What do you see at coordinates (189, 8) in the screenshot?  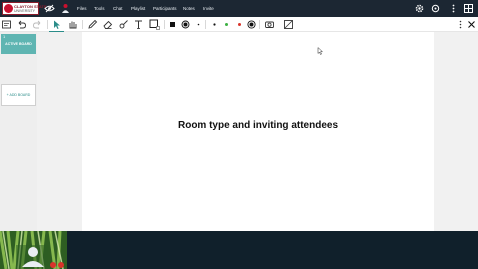 I see `nav-notes: Notes` at bounding box center [189, 8].